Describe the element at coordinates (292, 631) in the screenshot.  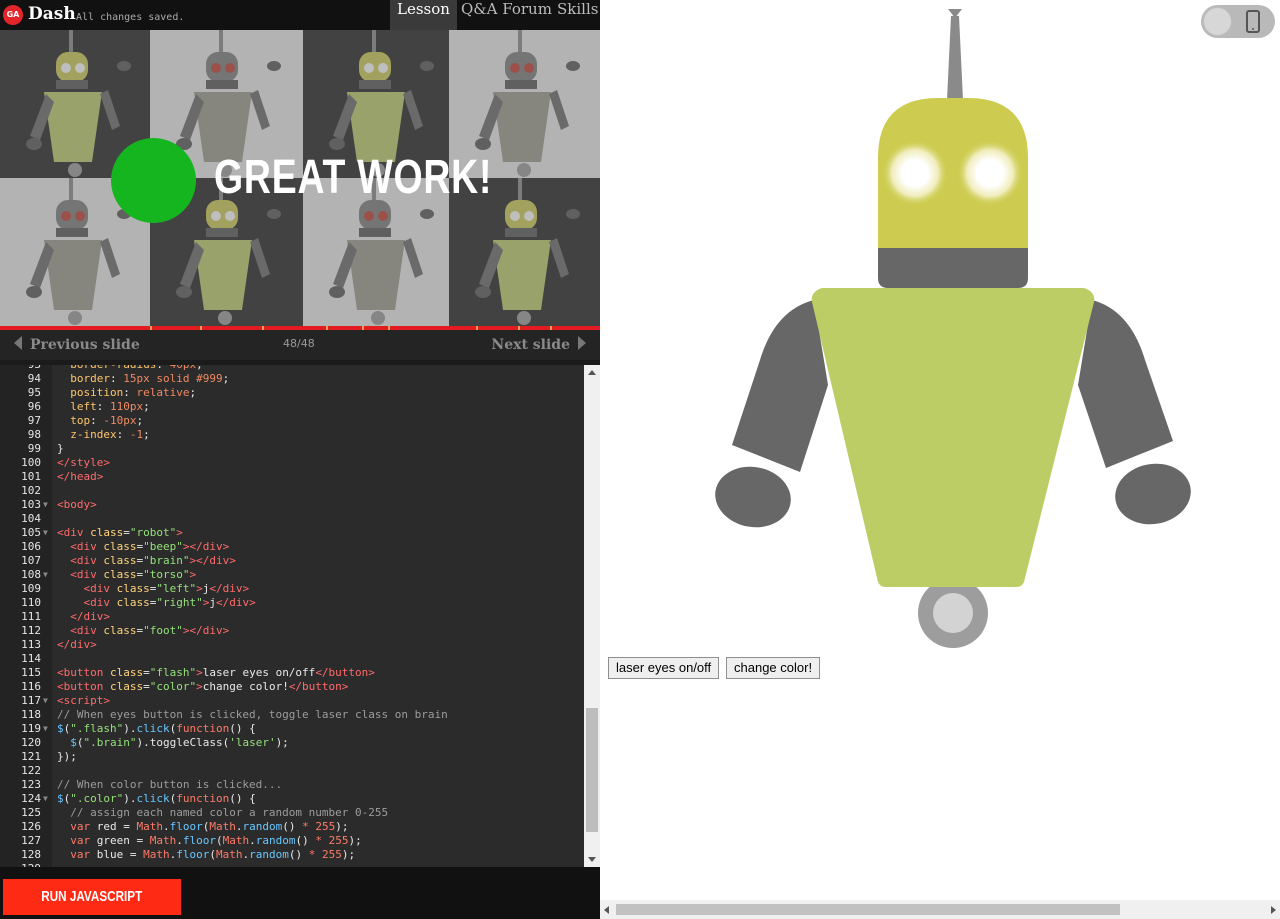
I see `code-line: 112 <div class="foot"></div>` at that location.